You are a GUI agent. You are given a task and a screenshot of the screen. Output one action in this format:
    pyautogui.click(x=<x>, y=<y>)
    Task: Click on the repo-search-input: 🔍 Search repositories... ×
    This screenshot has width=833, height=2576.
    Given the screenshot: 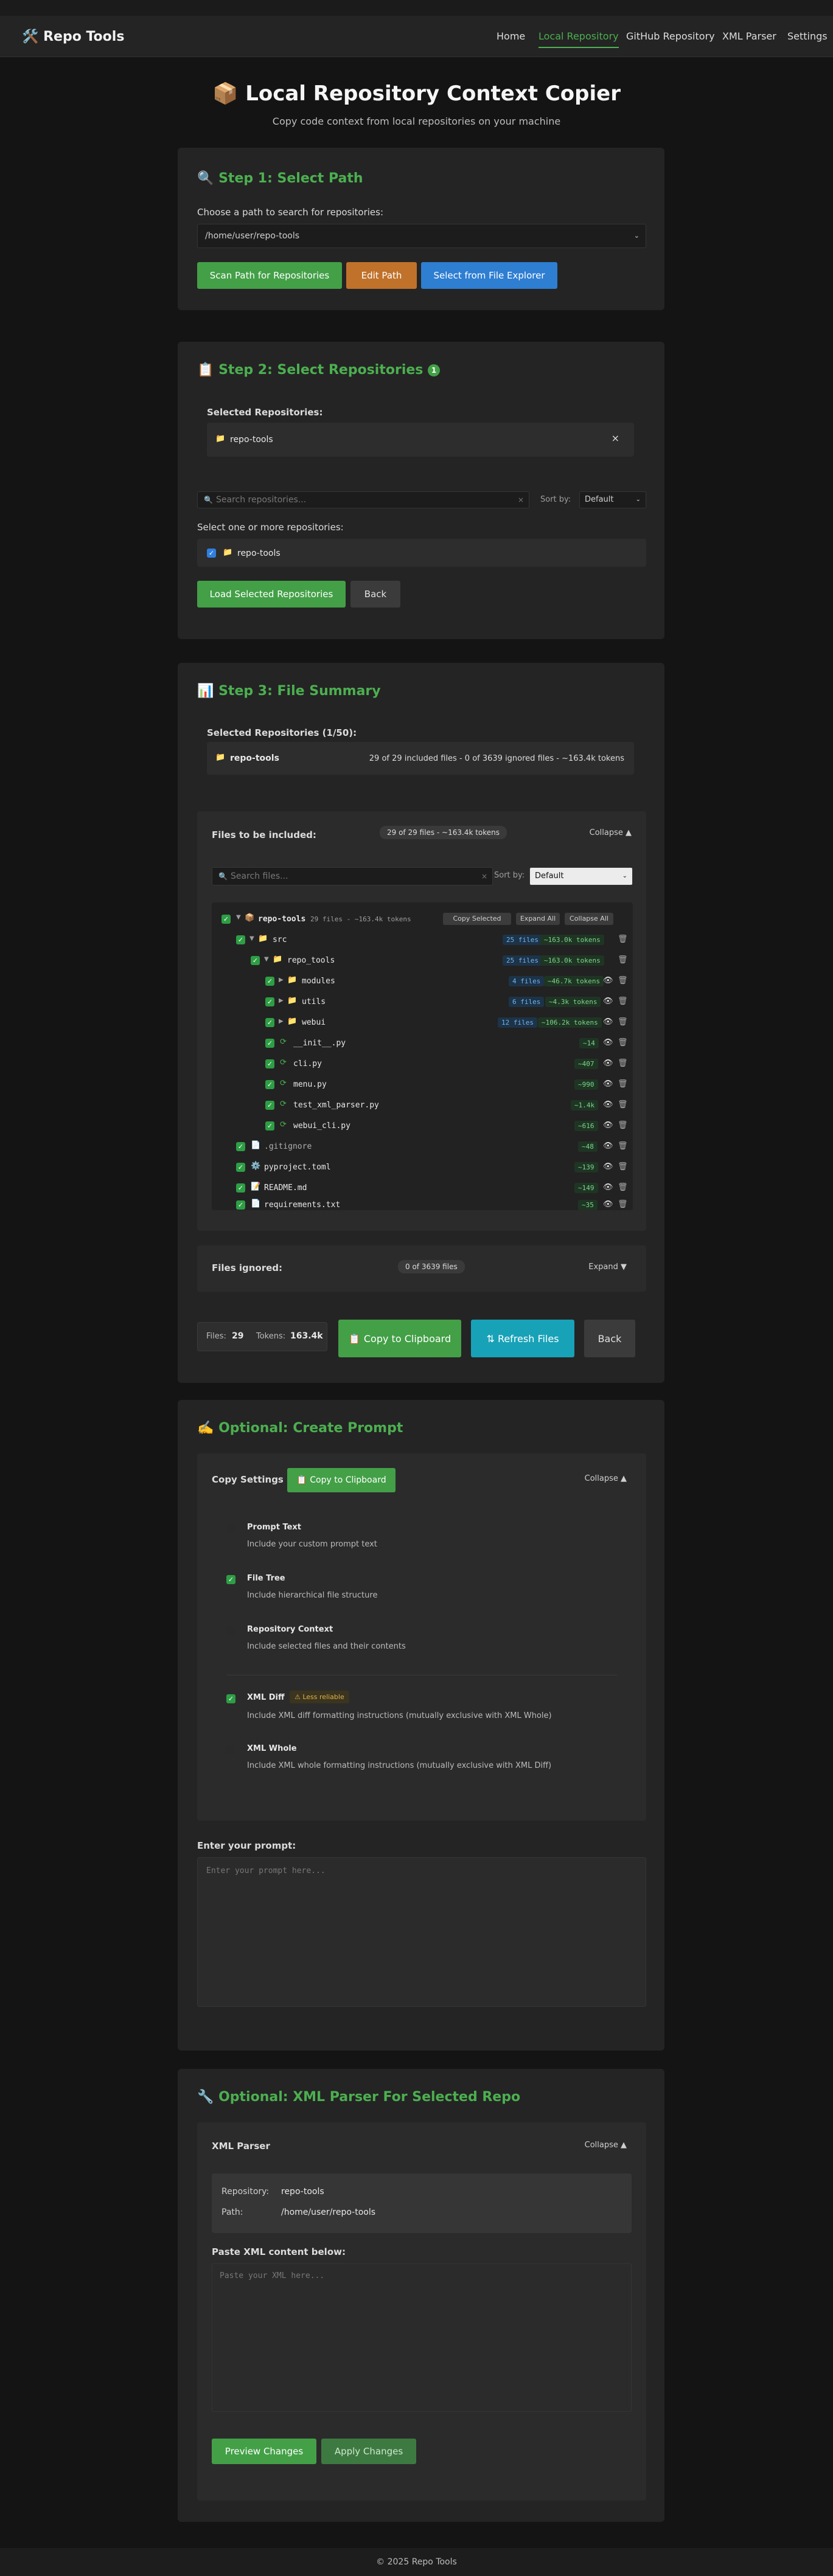 What is the action you would take?
    pyautogui.click(x=363, y=499)
    